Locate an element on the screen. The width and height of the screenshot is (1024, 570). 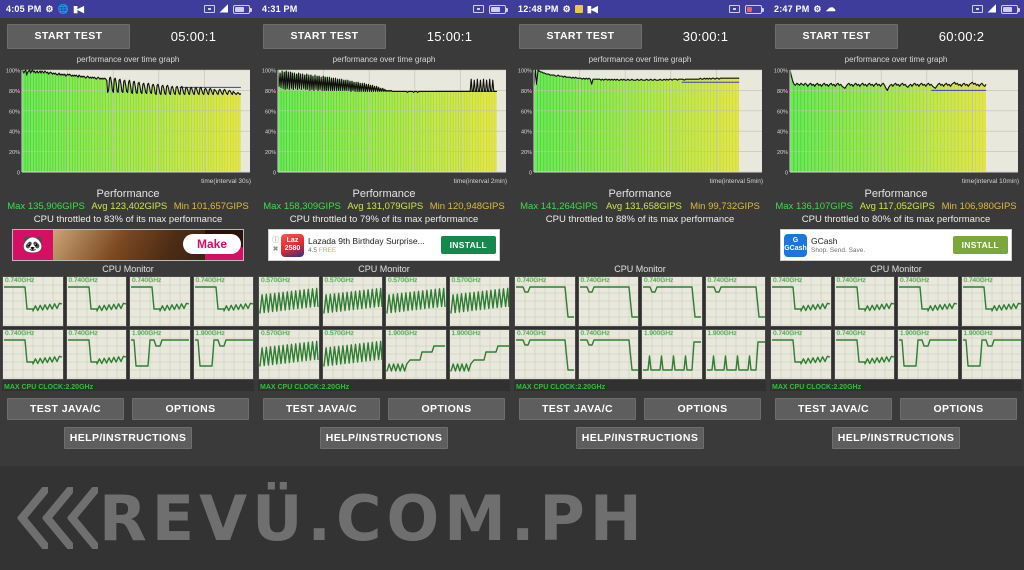
svg-text: 80% is located at coordinates (526, 92).